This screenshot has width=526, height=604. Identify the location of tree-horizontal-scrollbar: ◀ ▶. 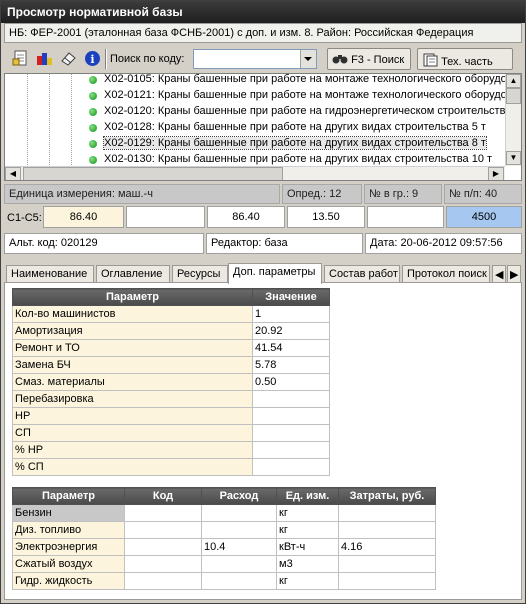
(255, 173).